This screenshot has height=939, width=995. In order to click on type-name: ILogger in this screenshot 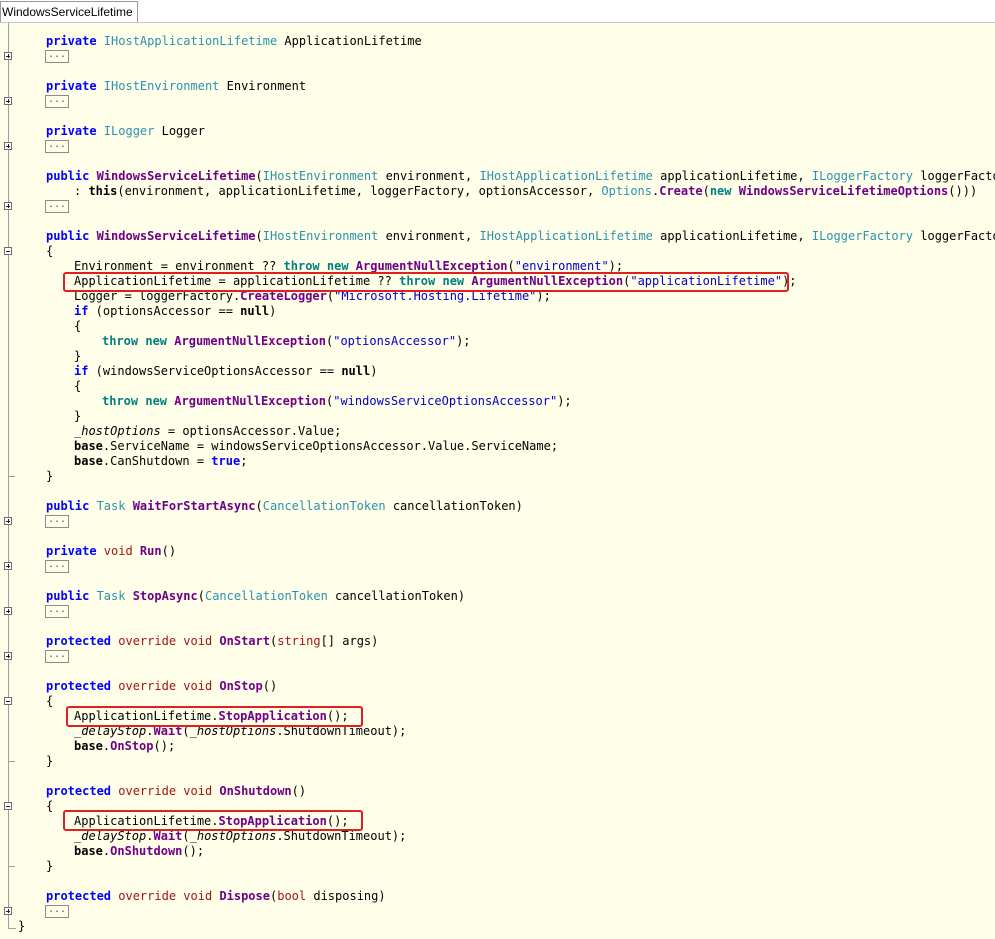, I will do `click(125, 131)`.